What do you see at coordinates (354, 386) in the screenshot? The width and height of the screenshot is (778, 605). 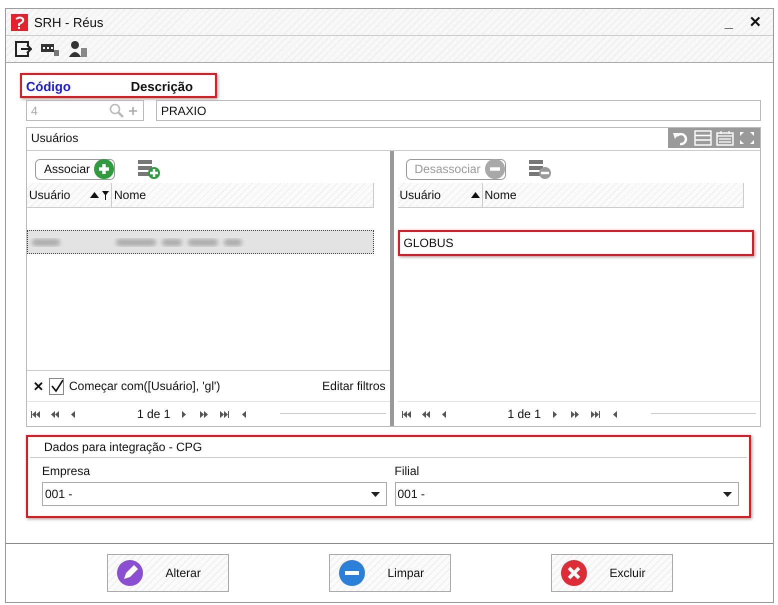 I see `edit-filters-link: Editar filtros` at bounding box center [354, 386].